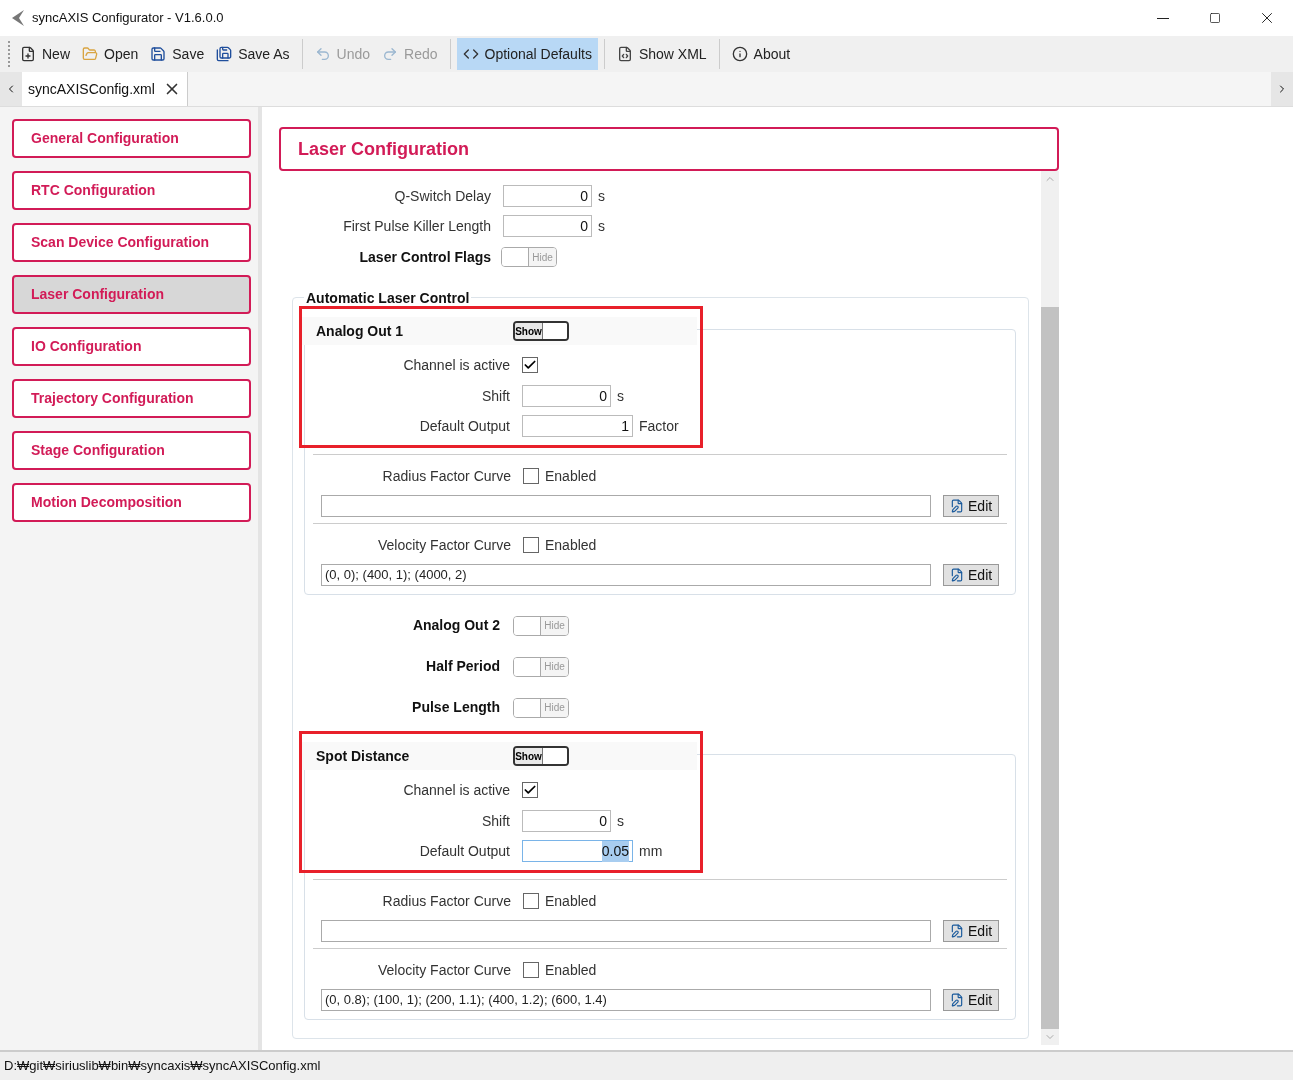  What do you see at coordinates (253, 54) in the screenshot?
I see `toolbar-button: Save As` at bounding box center [253, 54].